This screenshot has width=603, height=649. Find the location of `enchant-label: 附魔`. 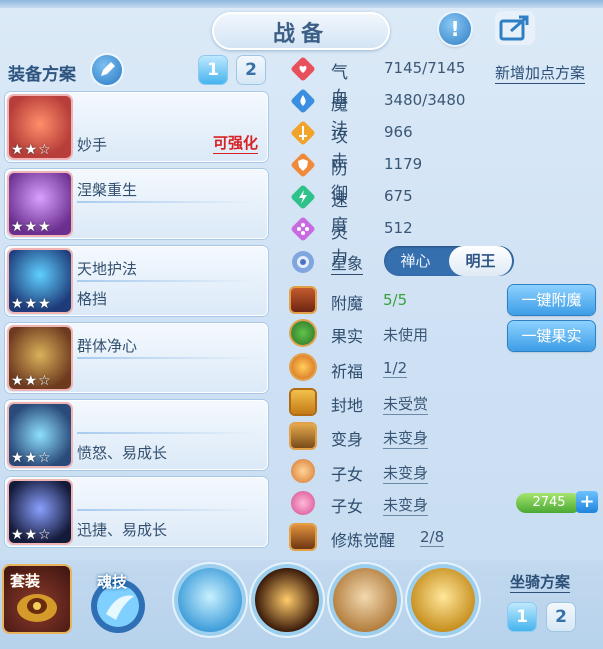

enchant-label: 附魔 is located at coordinates (347, 303).